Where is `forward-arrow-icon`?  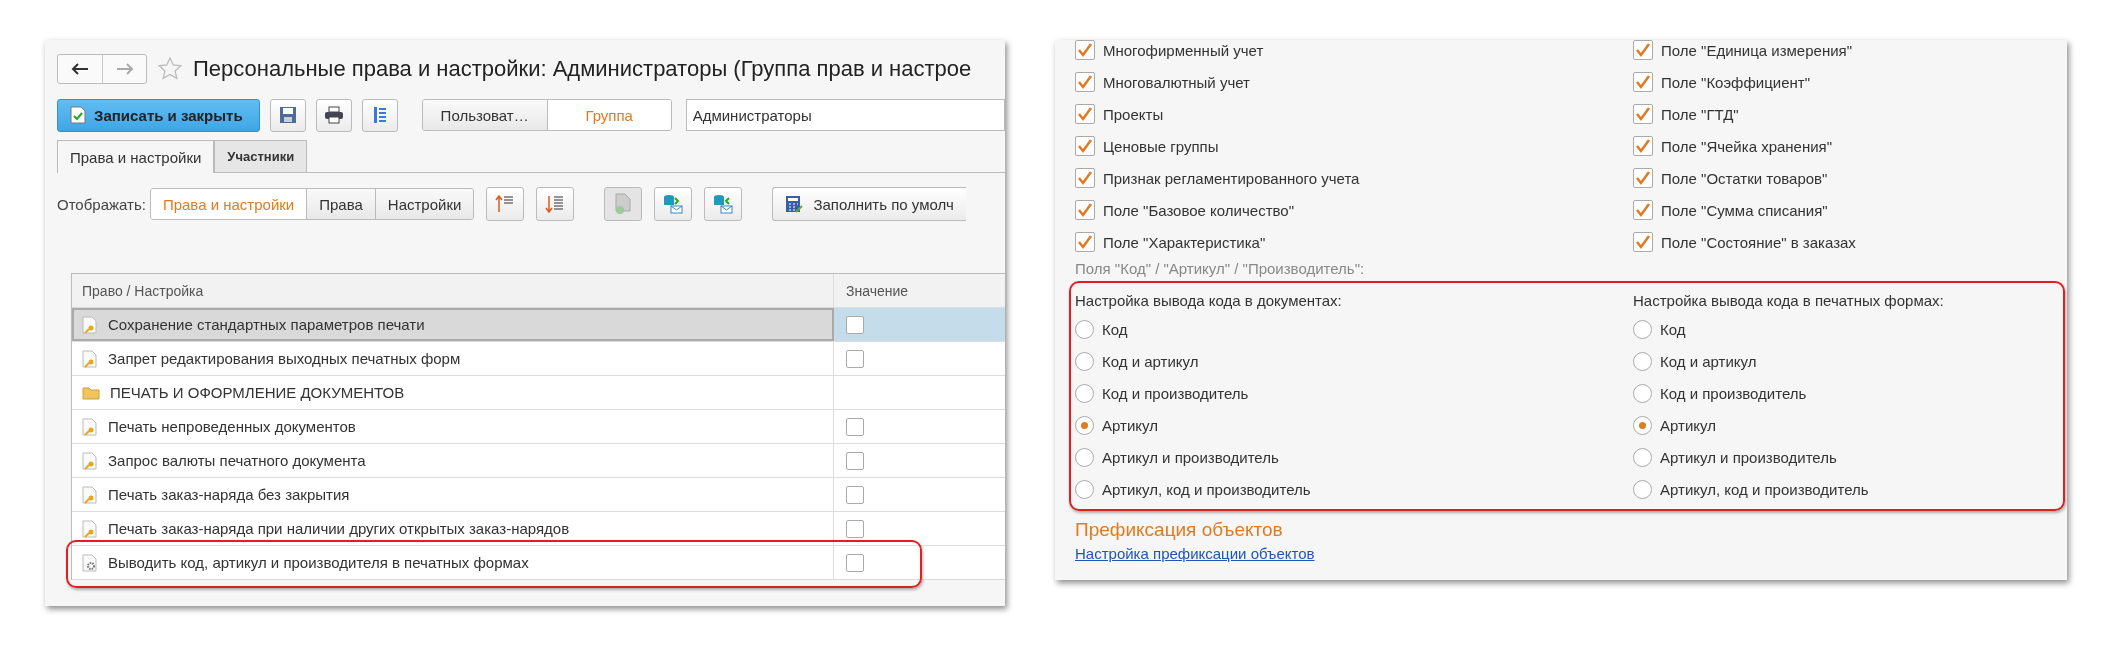 forward-arrow-icon is located at coordinates (124, 69).